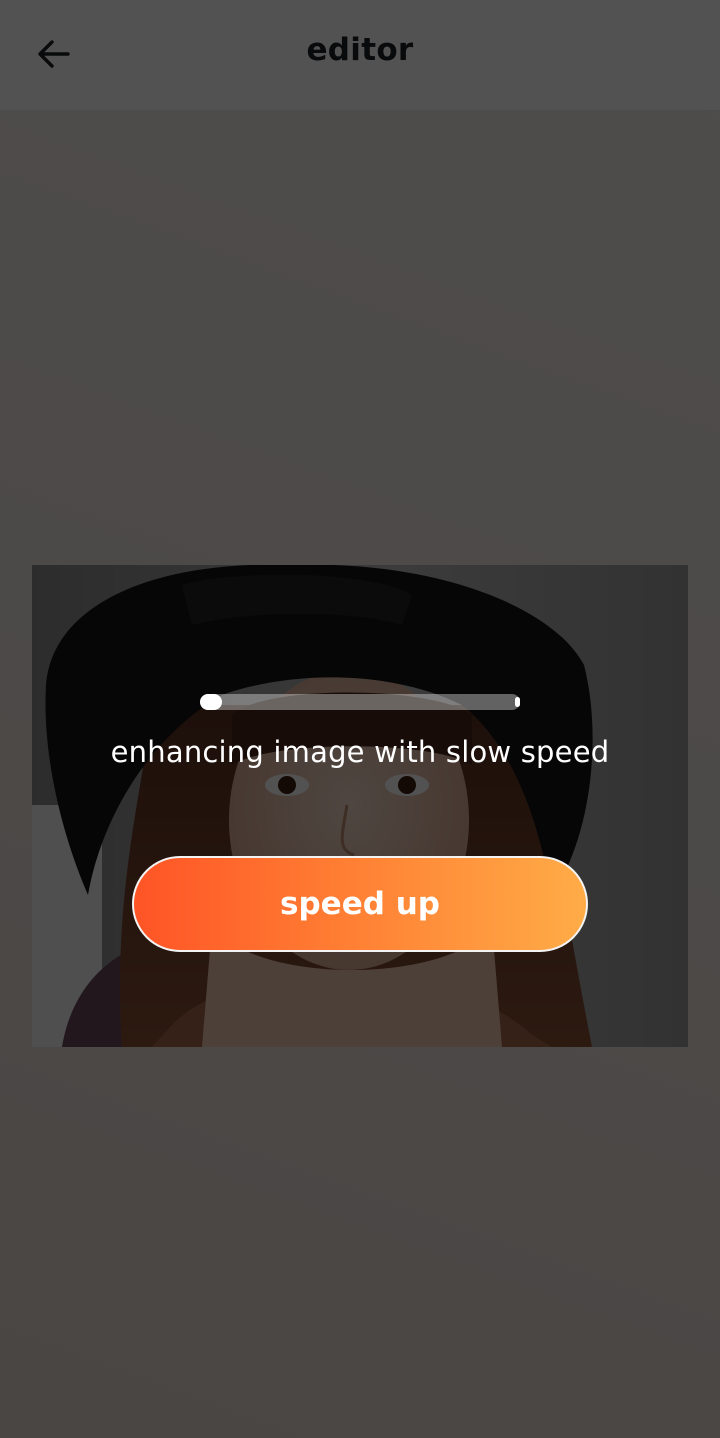 The height and width of the screenshot is (1438, 720). Describe the element at coordinates (360, 702) in the screenshot. I see `progress-bar` at that location.